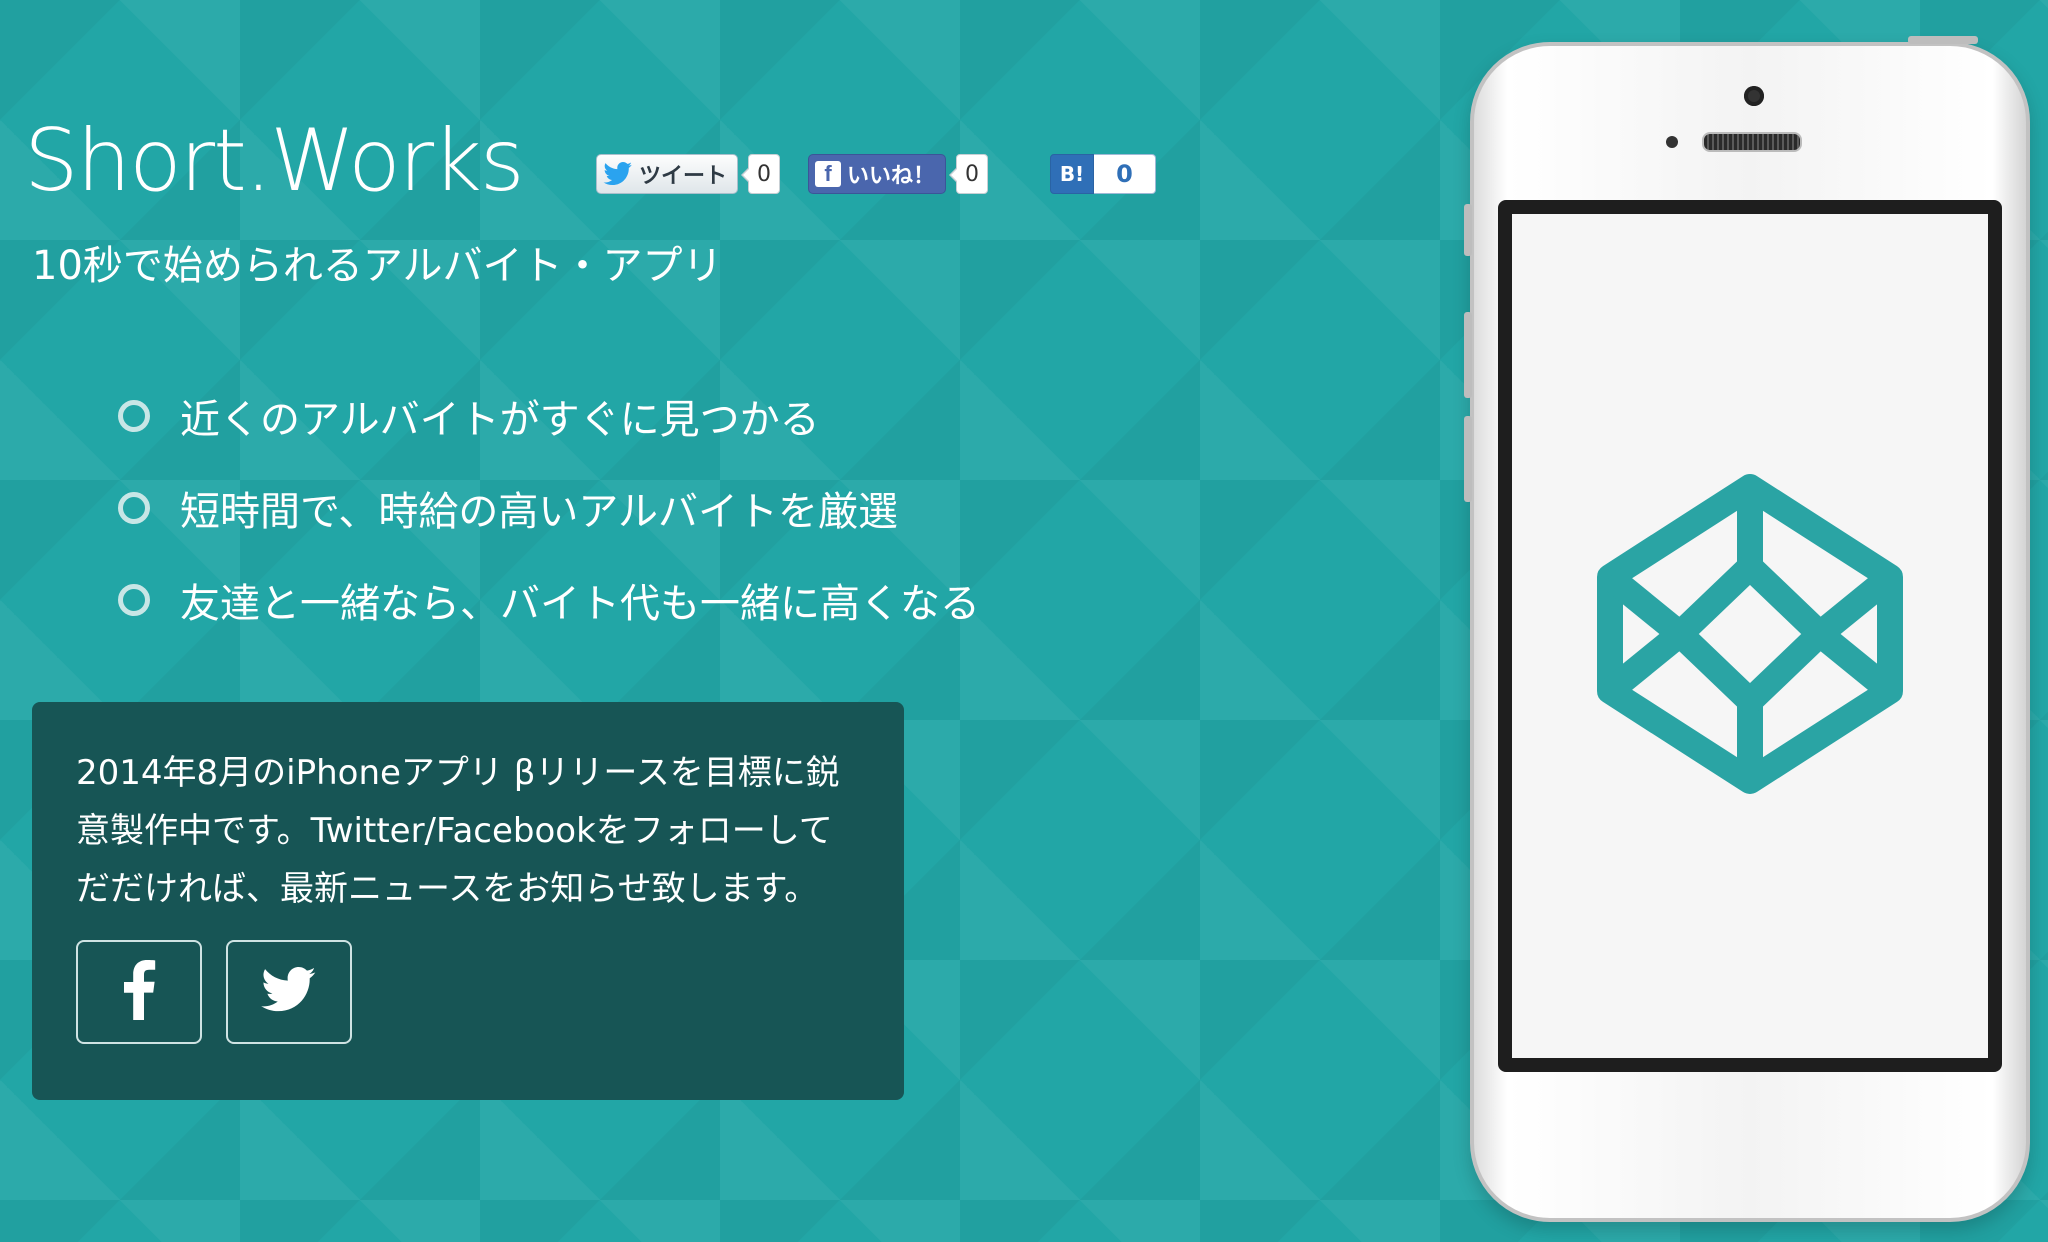 Image resolution: width=2048 pixels, height=1242 pixels. I want to click on feature-item: 近くのアルバイトがすぐに見つかる, so click(549, 416).